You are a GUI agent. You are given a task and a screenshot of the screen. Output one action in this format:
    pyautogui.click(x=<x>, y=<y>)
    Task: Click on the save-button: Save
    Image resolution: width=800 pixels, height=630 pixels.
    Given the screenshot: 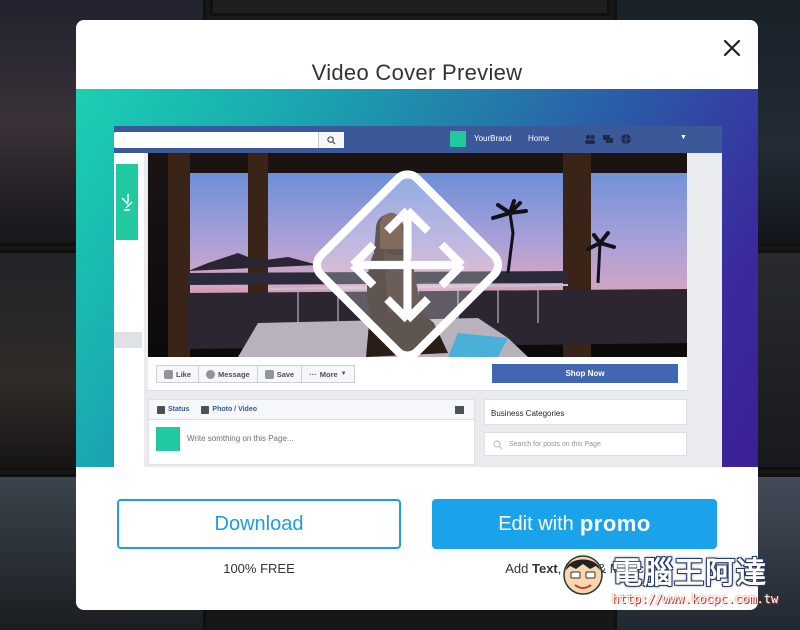 What is the action you would take?
    pyautogui.click(x=279, y=374)
    